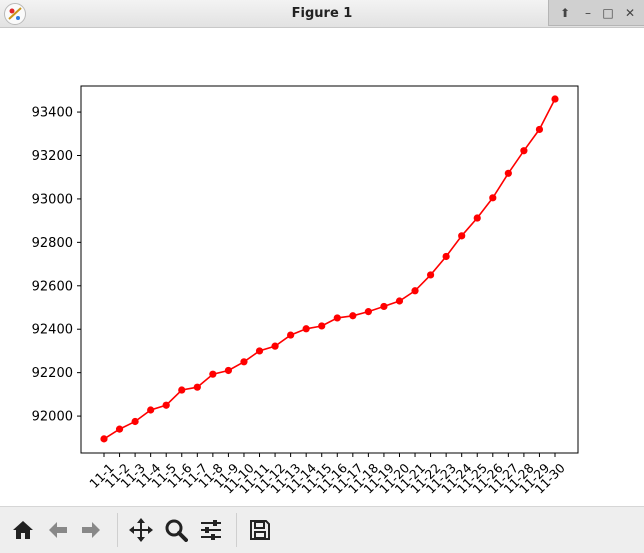 This screenshot has height=553, width=644. What do you see at coordinates (52, 243) in the screenshot?
I see `y-tick-label: 92800` at bounding box center [52, 243].